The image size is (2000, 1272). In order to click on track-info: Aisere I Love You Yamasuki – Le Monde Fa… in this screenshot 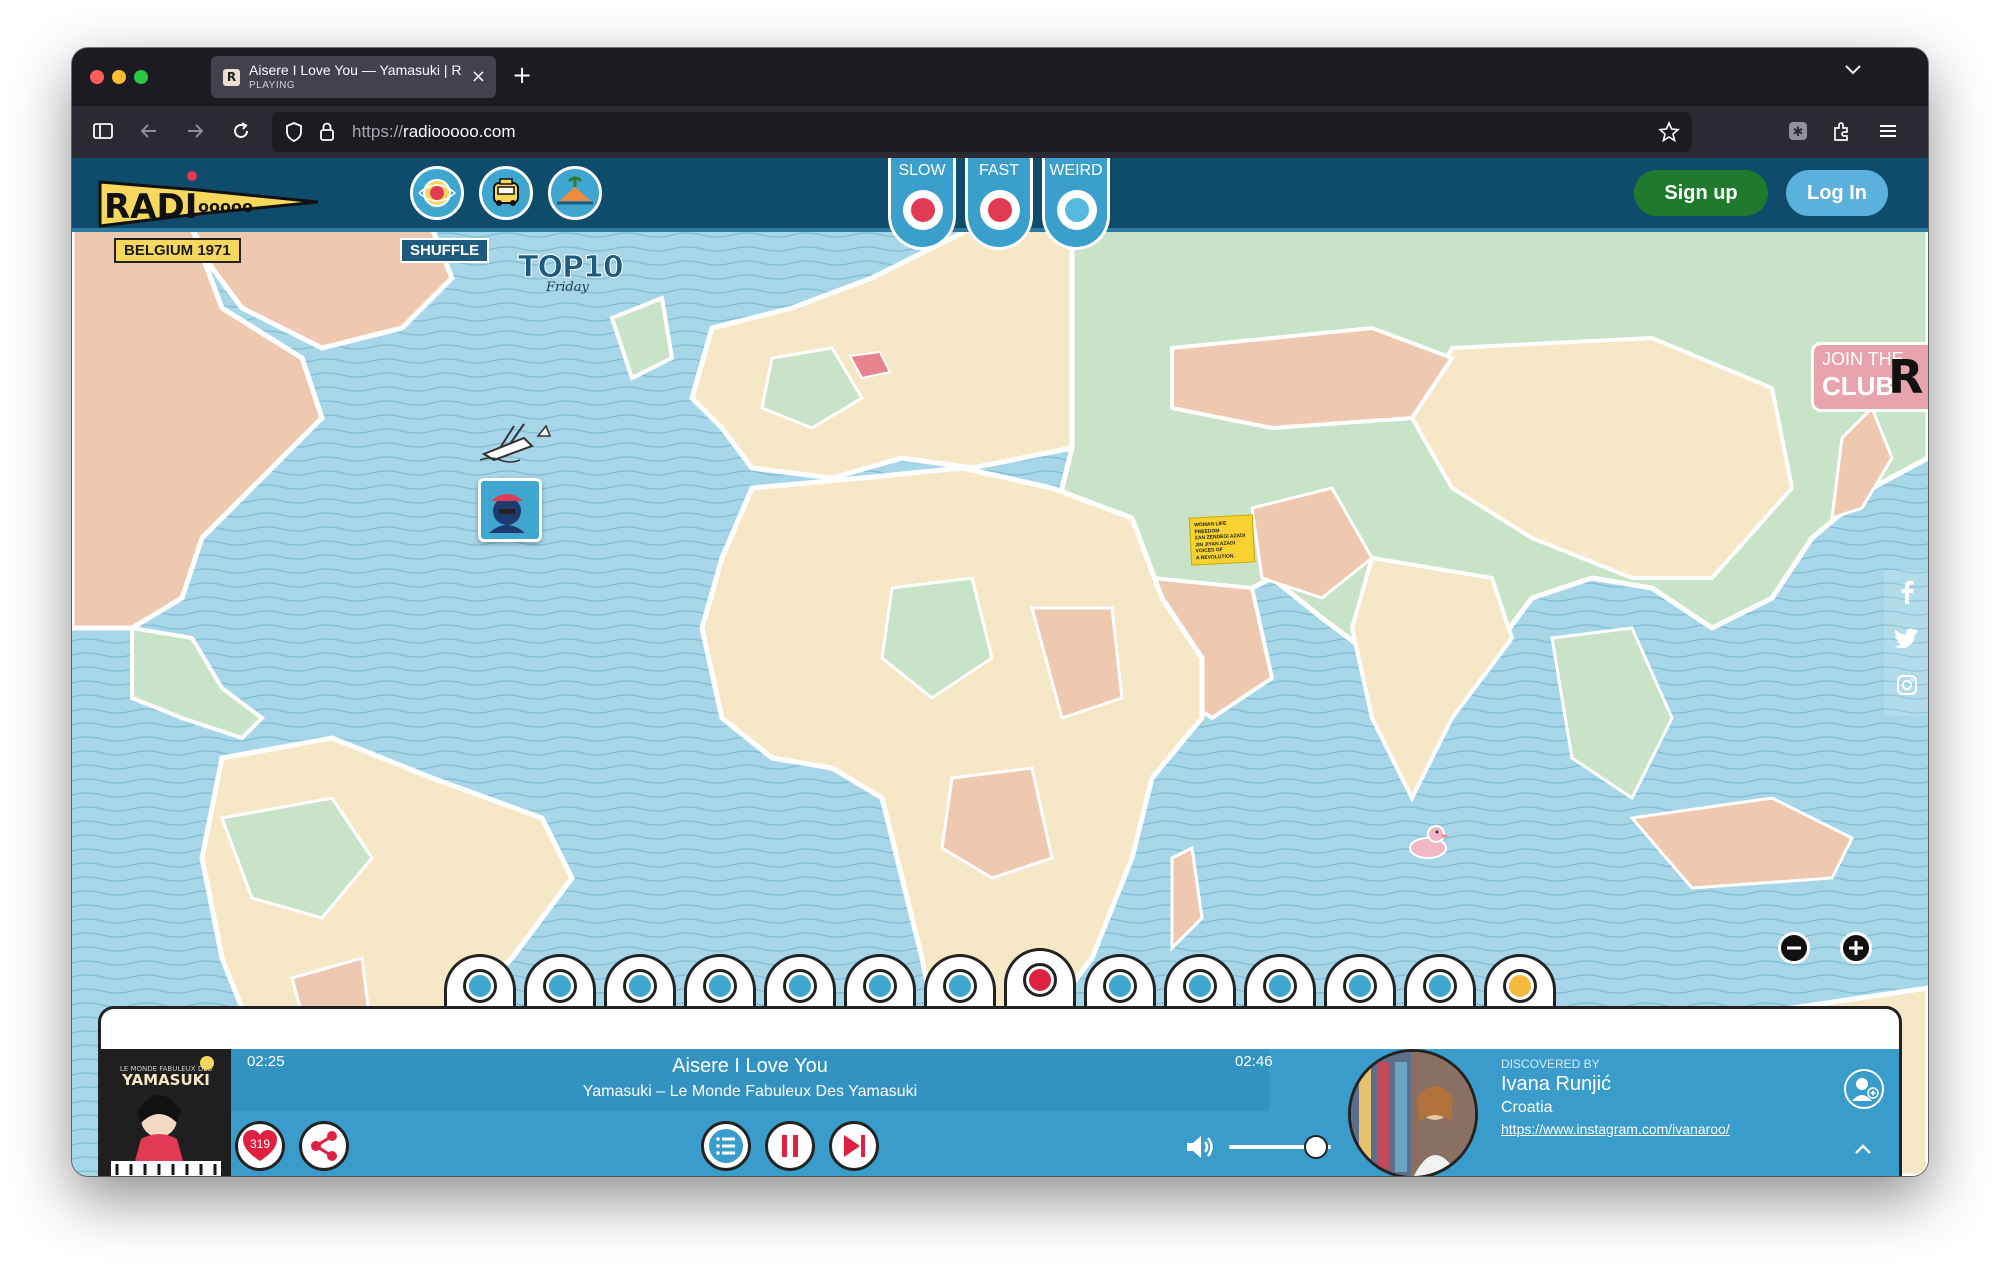, I will do `click(750, 1080)`.